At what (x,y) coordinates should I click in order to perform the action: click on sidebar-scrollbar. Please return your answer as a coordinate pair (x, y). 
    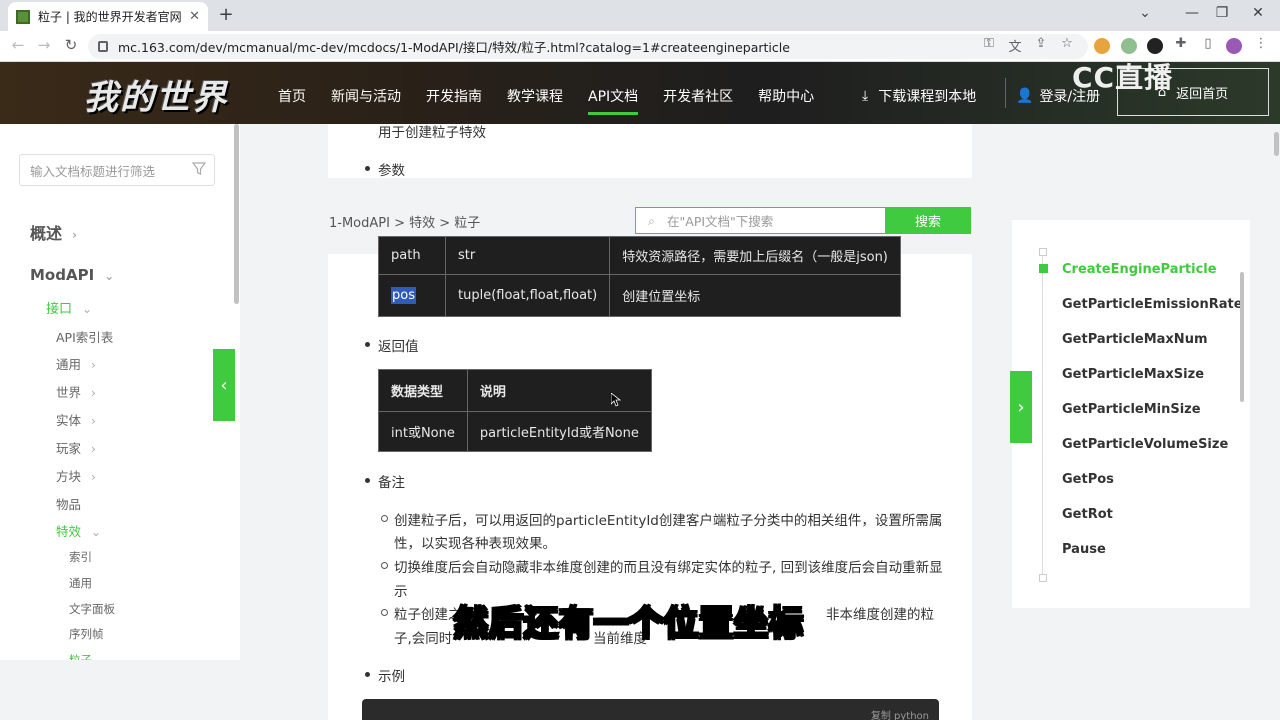
    Looking at the image, I should click on (236, 214).